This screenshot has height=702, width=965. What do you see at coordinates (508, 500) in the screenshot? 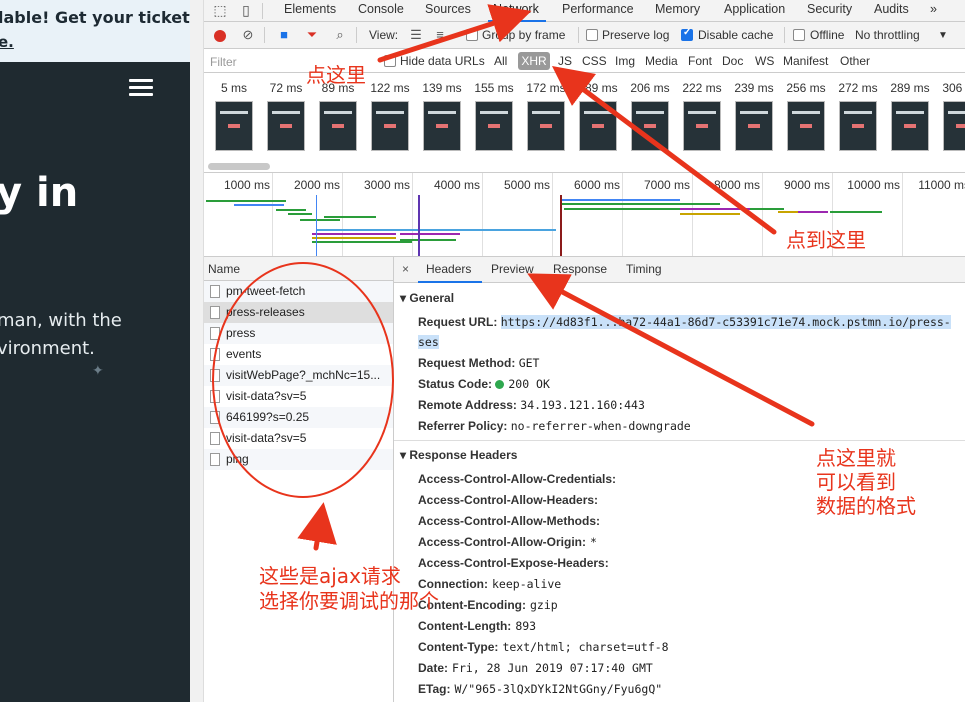
I see `response-header-name: Access-Control-Allow-Headers:` at bounding box center [508, 500].